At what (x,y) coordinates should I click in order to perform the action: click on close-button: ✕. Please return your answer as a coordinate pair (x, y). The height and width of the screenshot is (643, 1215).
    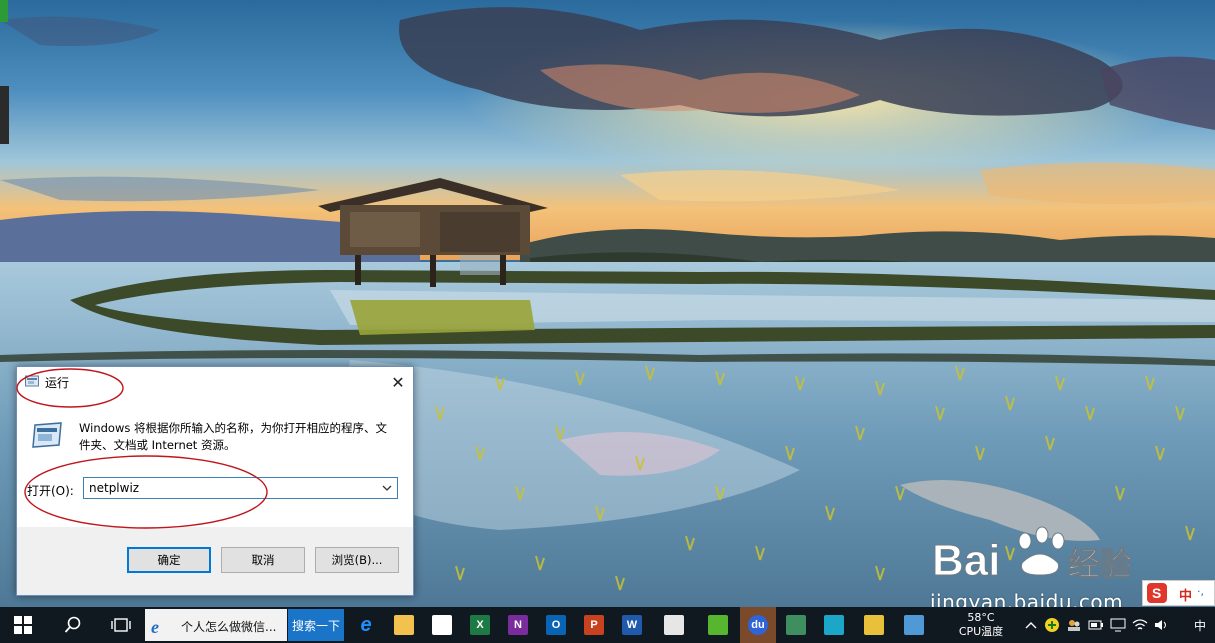
    Looking at the image, I should click on (398, 382).